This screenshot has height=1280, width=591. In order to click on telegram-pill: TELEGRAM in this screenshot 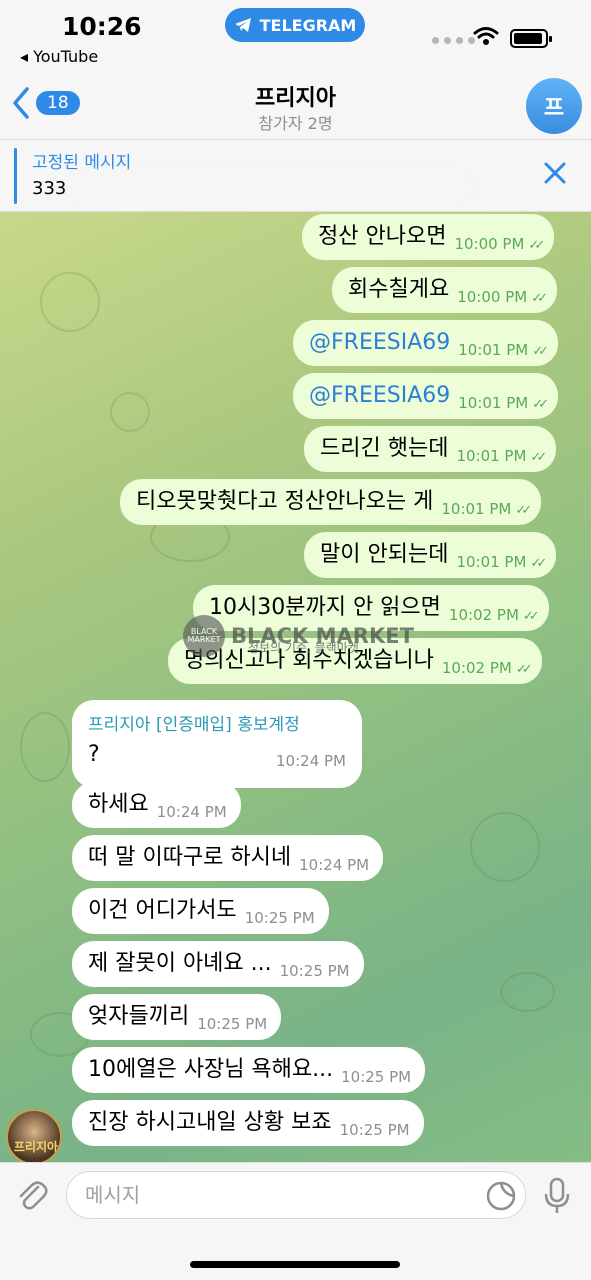, I will do `click(295, 25)`.